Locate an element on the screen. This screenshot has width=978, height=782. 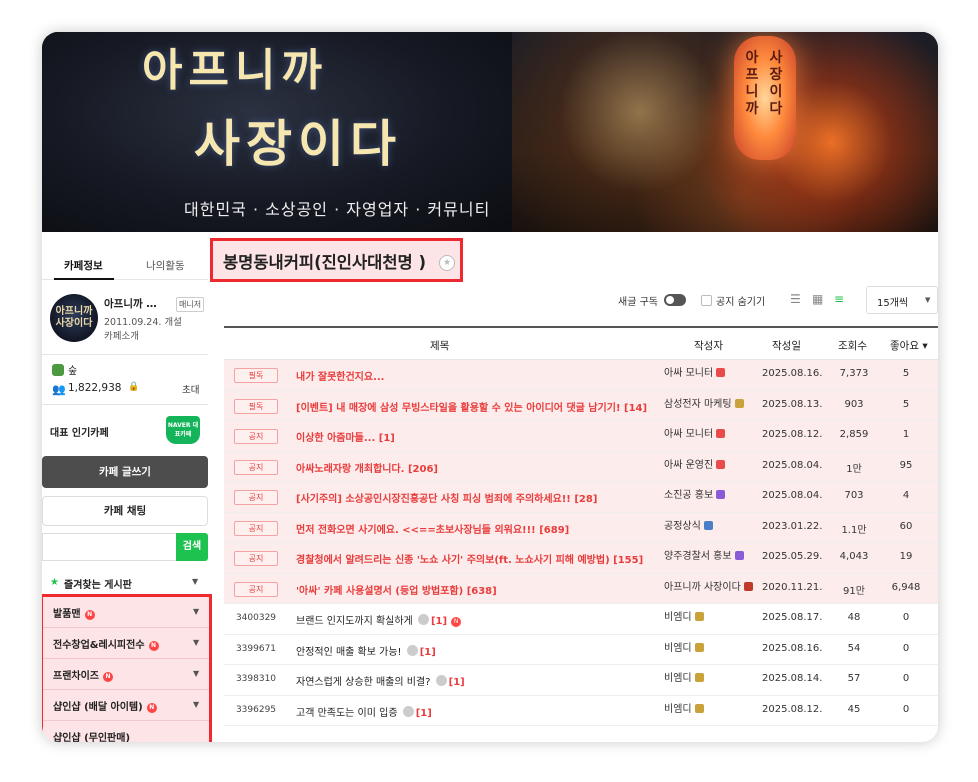
list-view-icon: ☰ is located at coordinates (795, 299).